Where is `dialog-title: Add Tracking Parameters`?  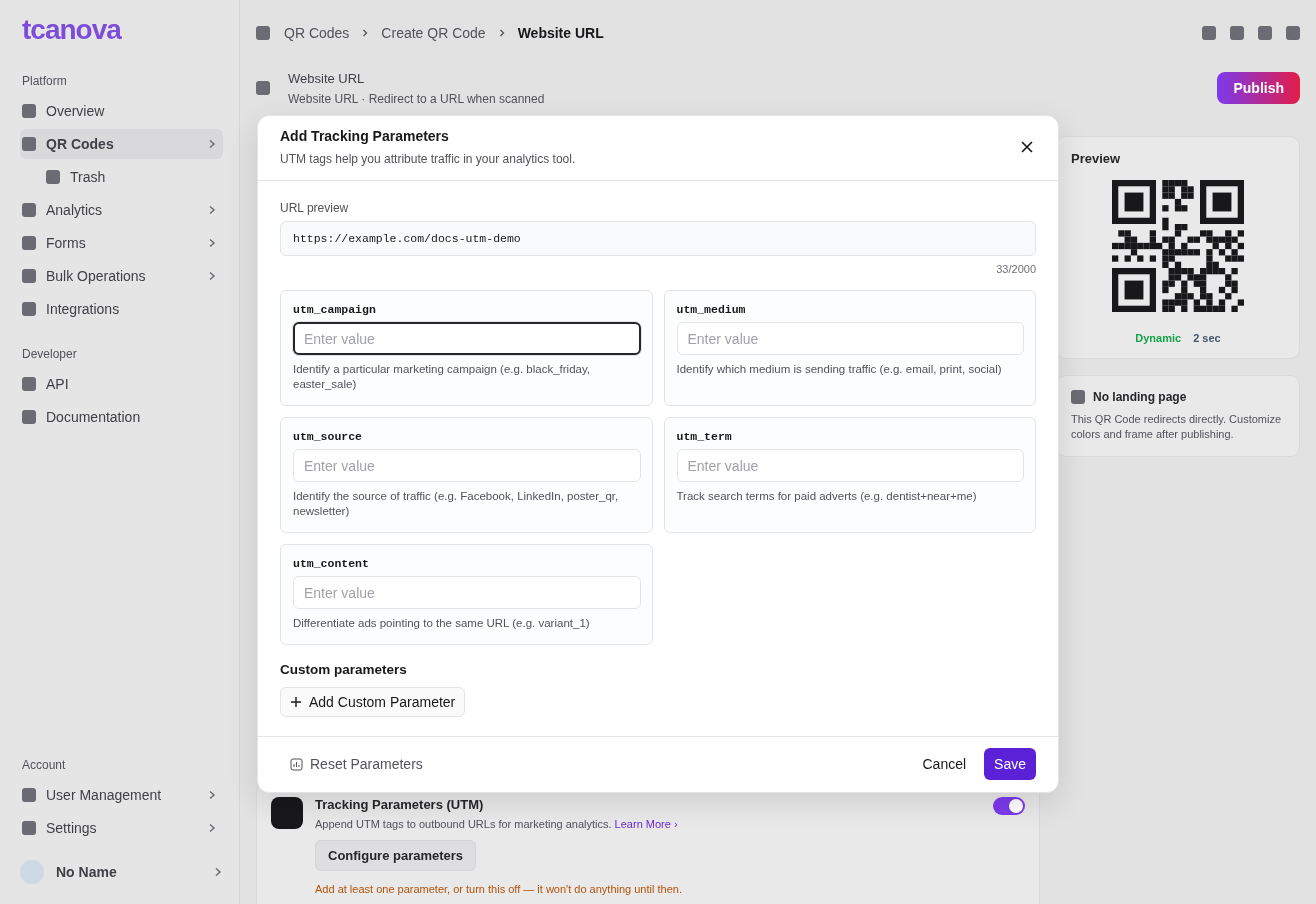 dialog-title: Add Tracking Parameters is located at coordinates (365, 136).